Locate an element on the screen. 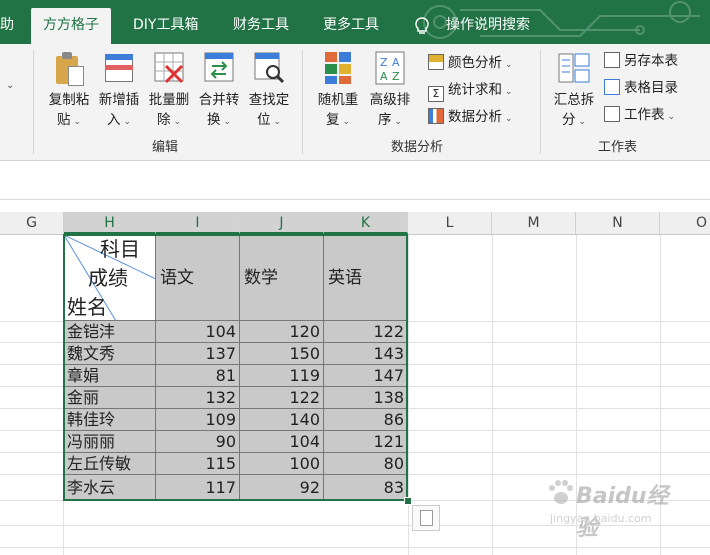  batch-delete-label-2: 除 is located at coordinates (163, 120).